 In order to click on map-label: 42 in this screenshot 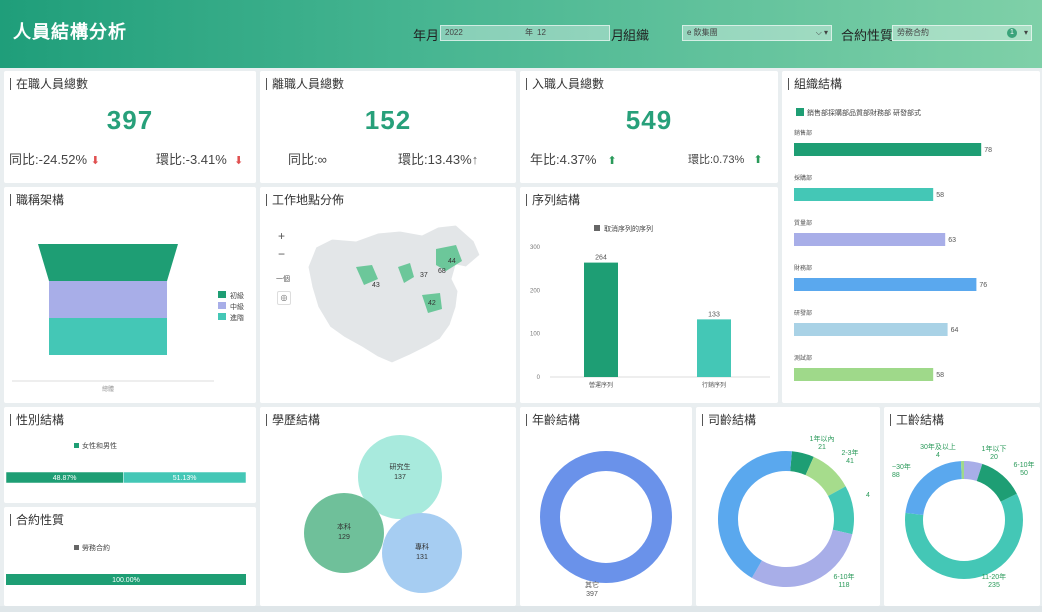, I will do `click(432, 303)`.